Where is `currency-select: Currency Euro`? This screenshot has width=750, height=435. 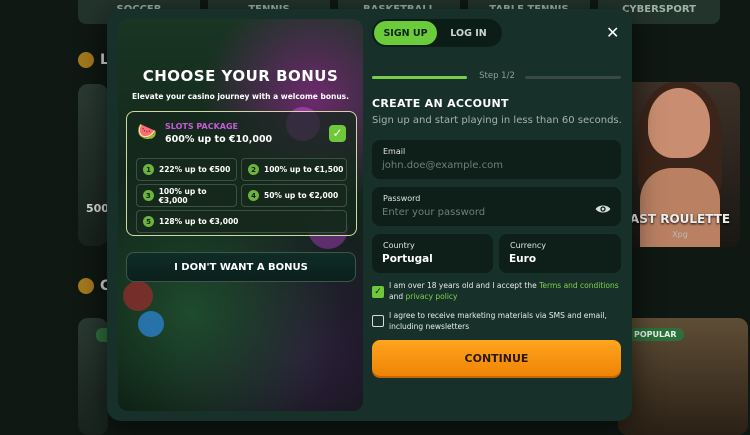 currency-select: Currency Euro is located at coordinates (560, 253).